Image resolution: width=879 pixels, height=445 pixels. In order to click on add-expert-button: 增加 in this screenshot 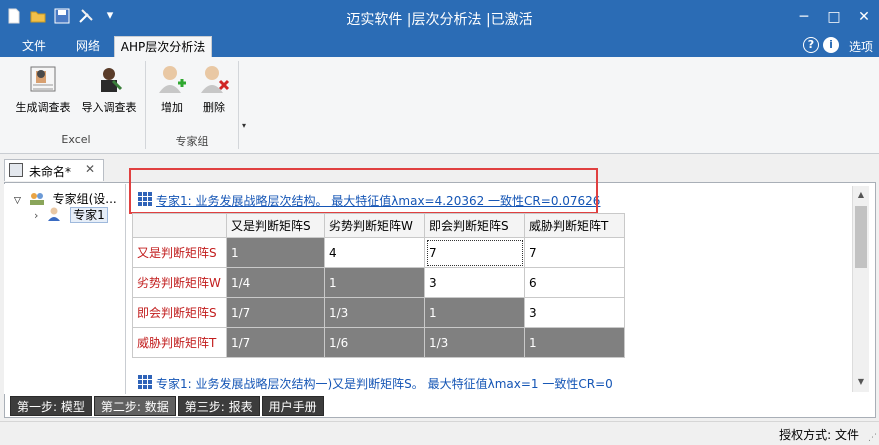, I will do `click(172, 89)`.